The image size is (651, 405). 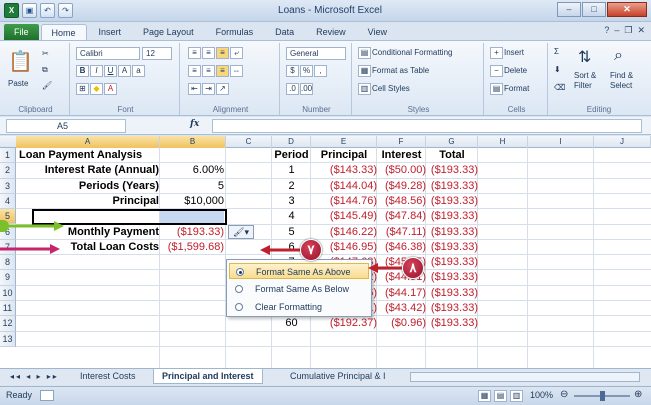 I want to click on red-arrow-8-head, so click(x=373, y=268).